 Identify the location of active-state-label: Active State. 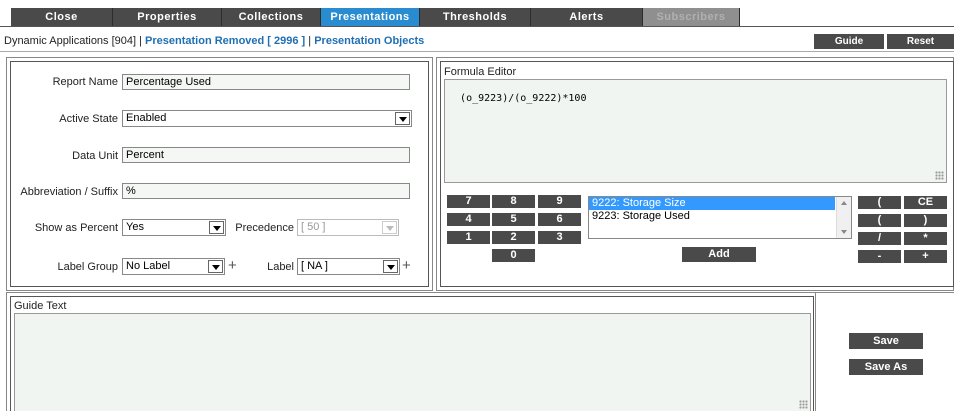
(88, 119).